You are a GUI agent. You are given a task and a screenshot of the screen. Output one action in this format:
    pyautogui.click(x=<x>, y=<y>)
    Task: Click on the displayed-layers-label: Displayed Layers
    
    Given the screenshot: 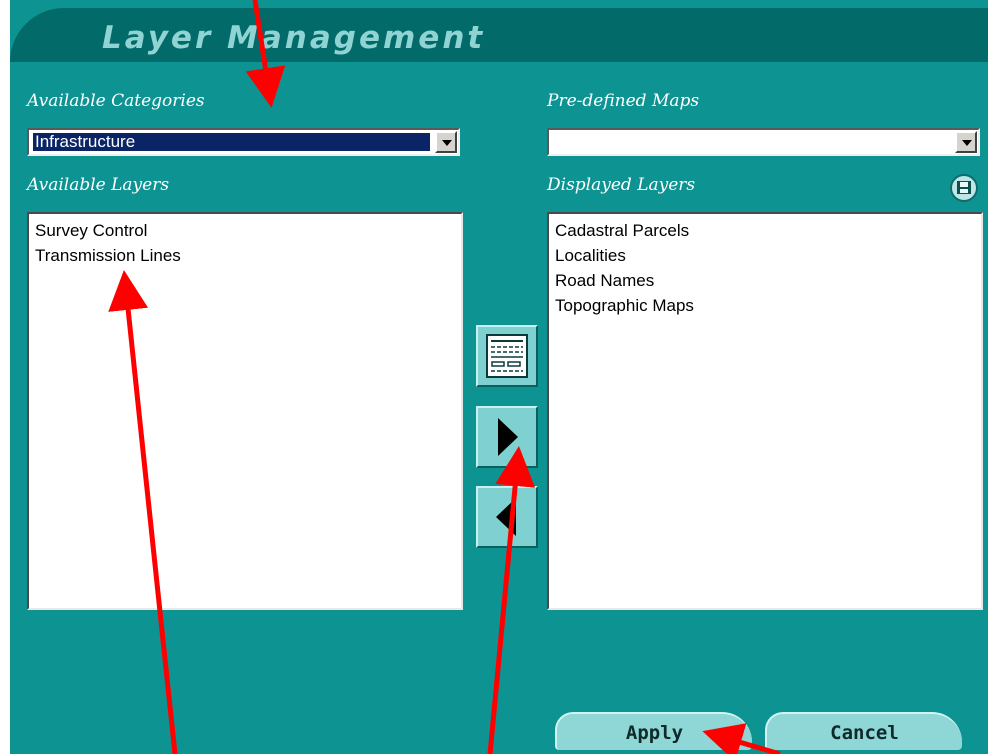 What is the action you would take?
    pyautogui.click(x=621, y=185)
    